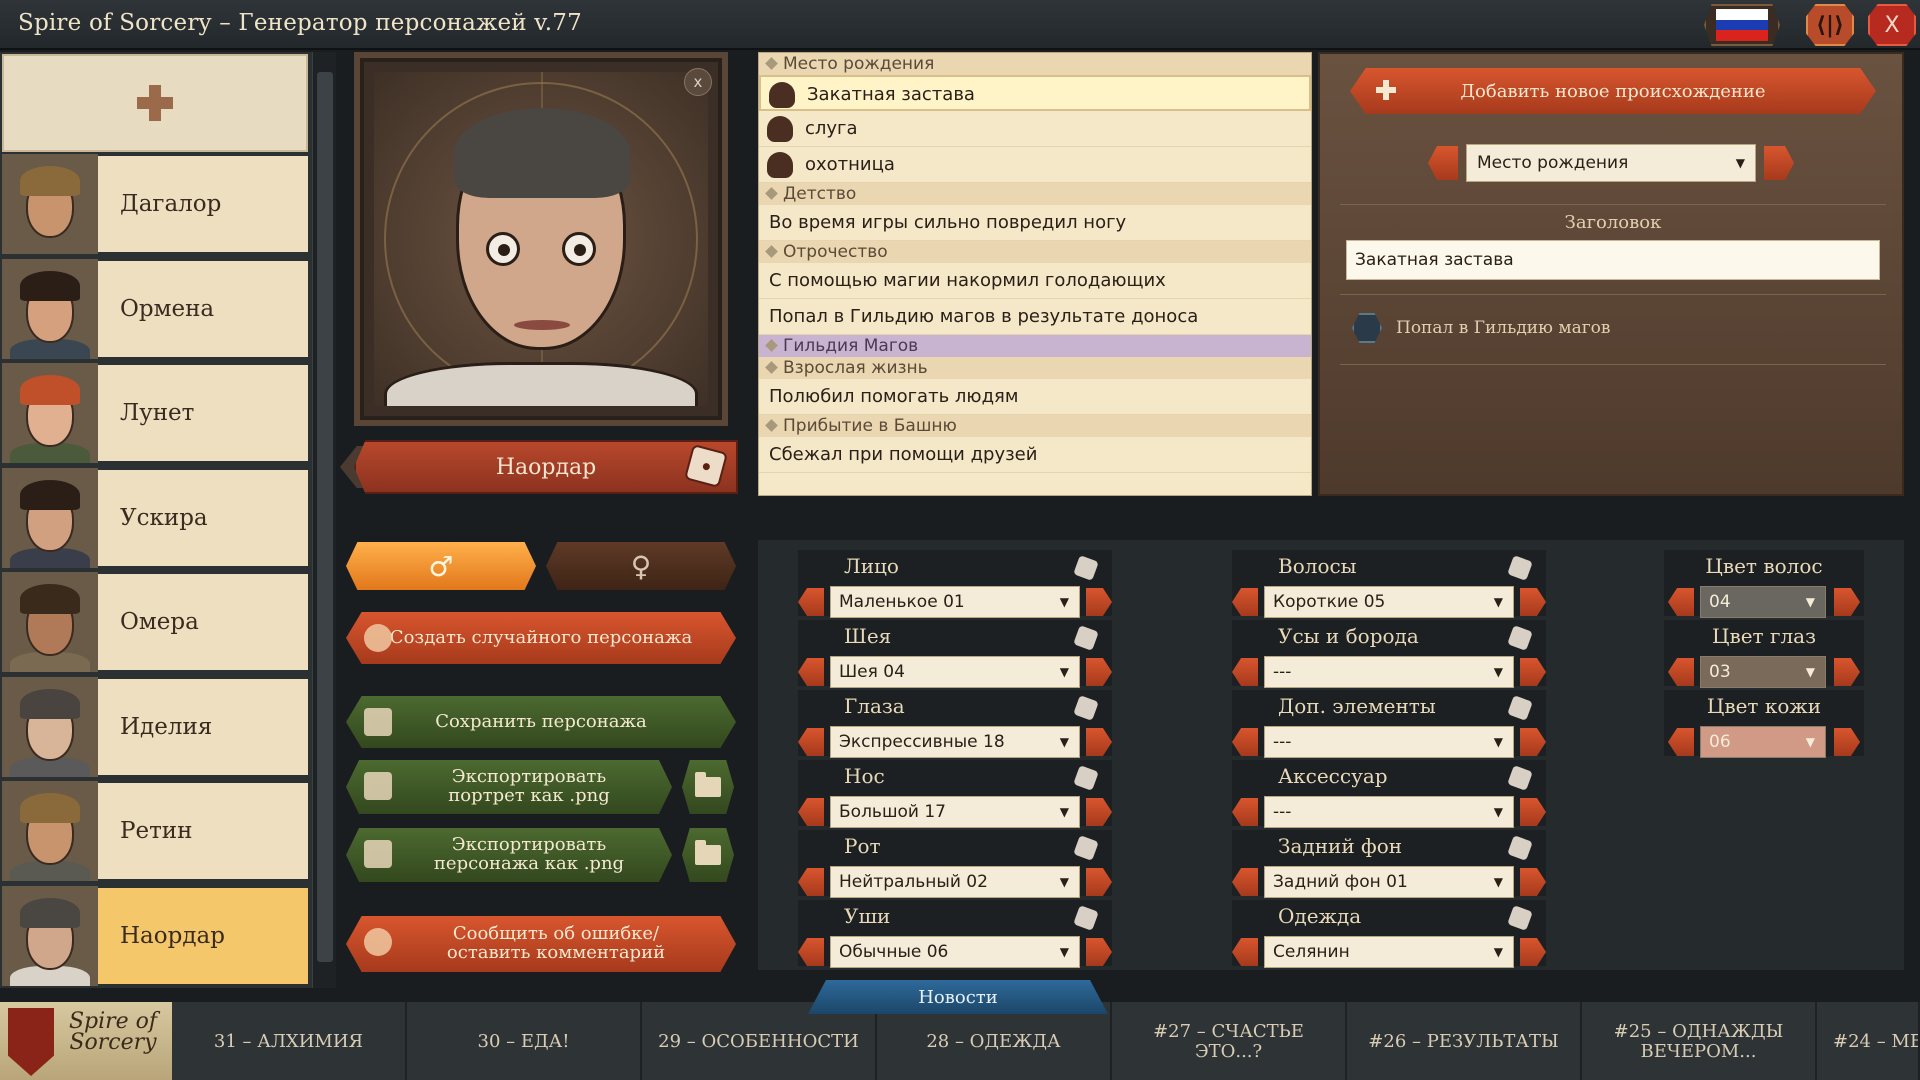 Image resolution: width=1920 pixels, height=1080 pixels. Describe the element at coordinates (155, 623) in the screenshot. I see `character-list-item: Омера` at that location.